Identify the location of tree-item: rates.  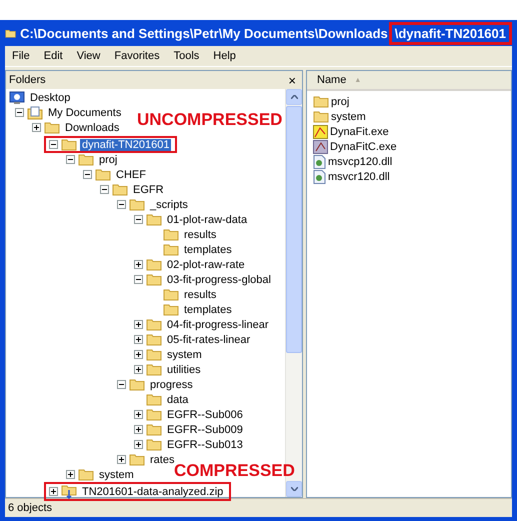
(146, 459).